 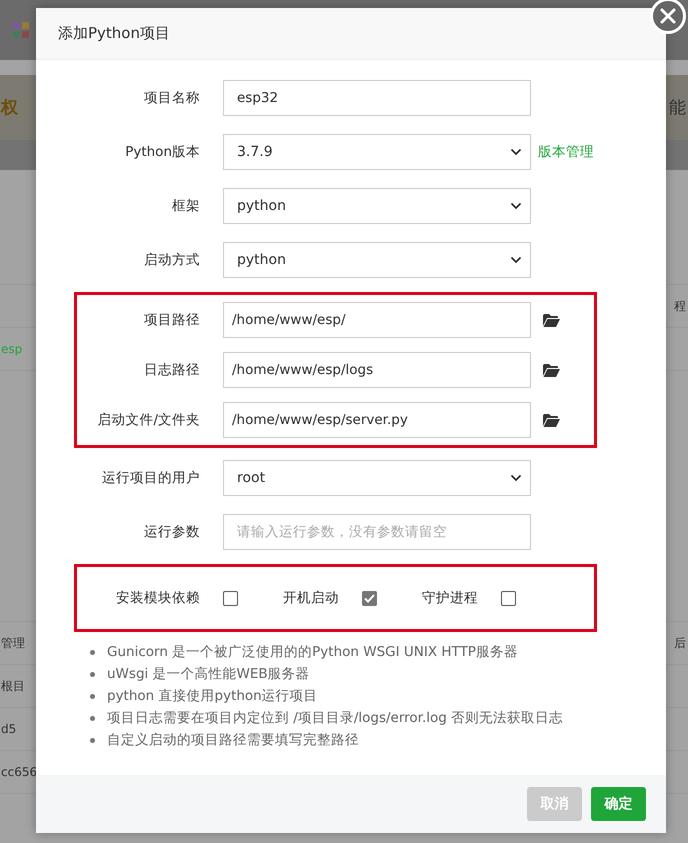 What do you see at coordinates (212, 696) in the screenshot?
I see `note-text: python 直接使用python运行项目` at bounding box center [212, 696].